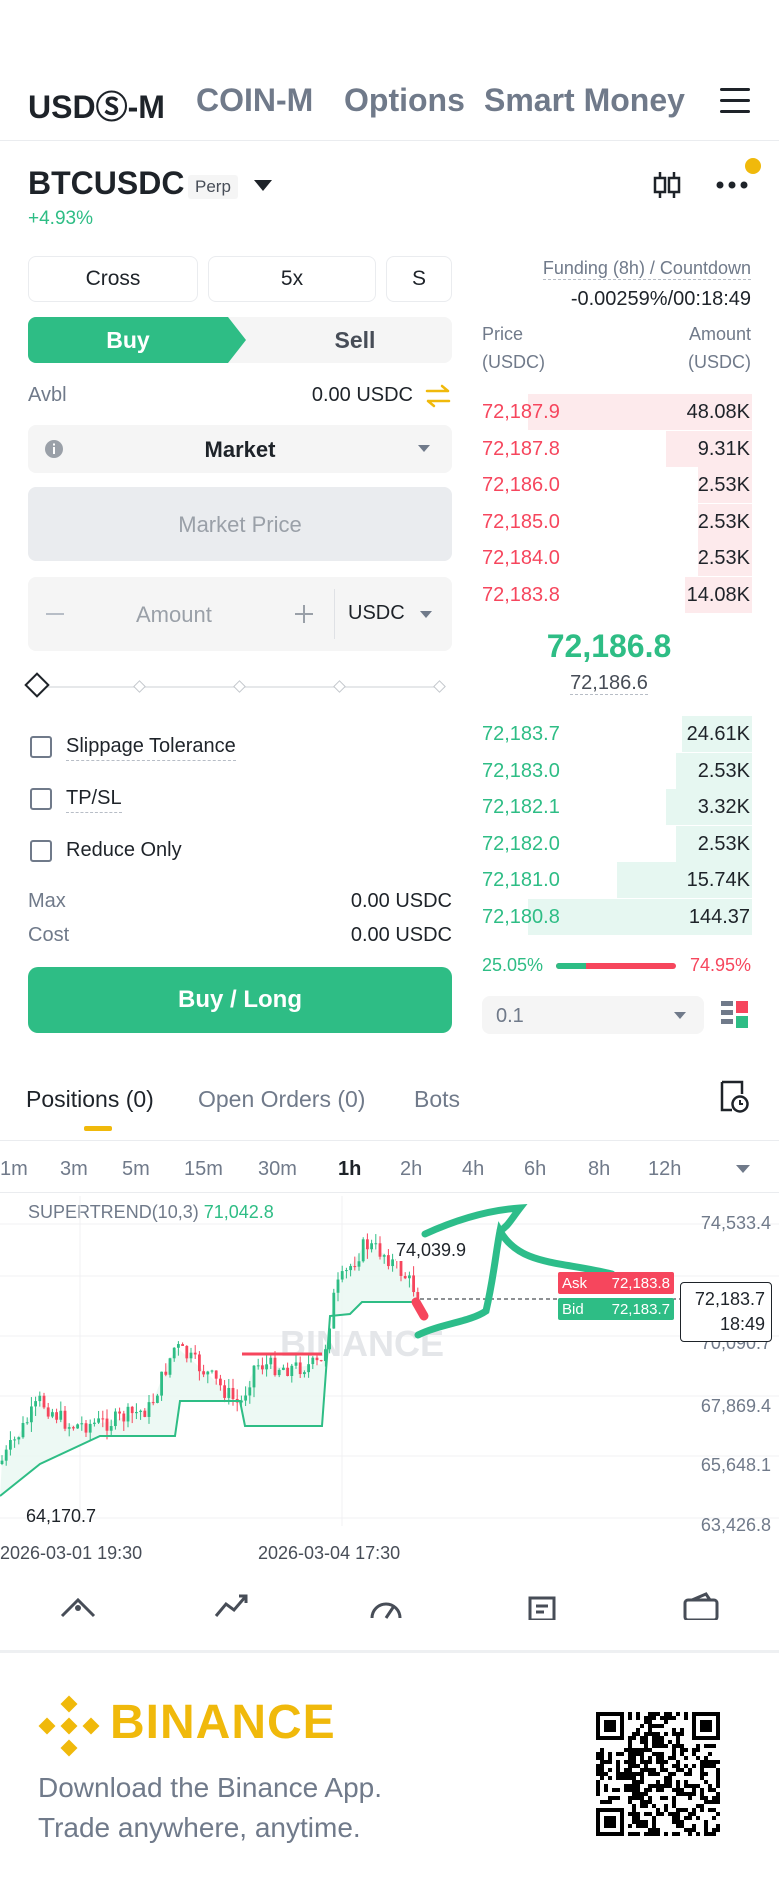 This screenshot has width=779, height=1896. I want to click on buy-long-button: Buy / Long, so click(240, 1000).